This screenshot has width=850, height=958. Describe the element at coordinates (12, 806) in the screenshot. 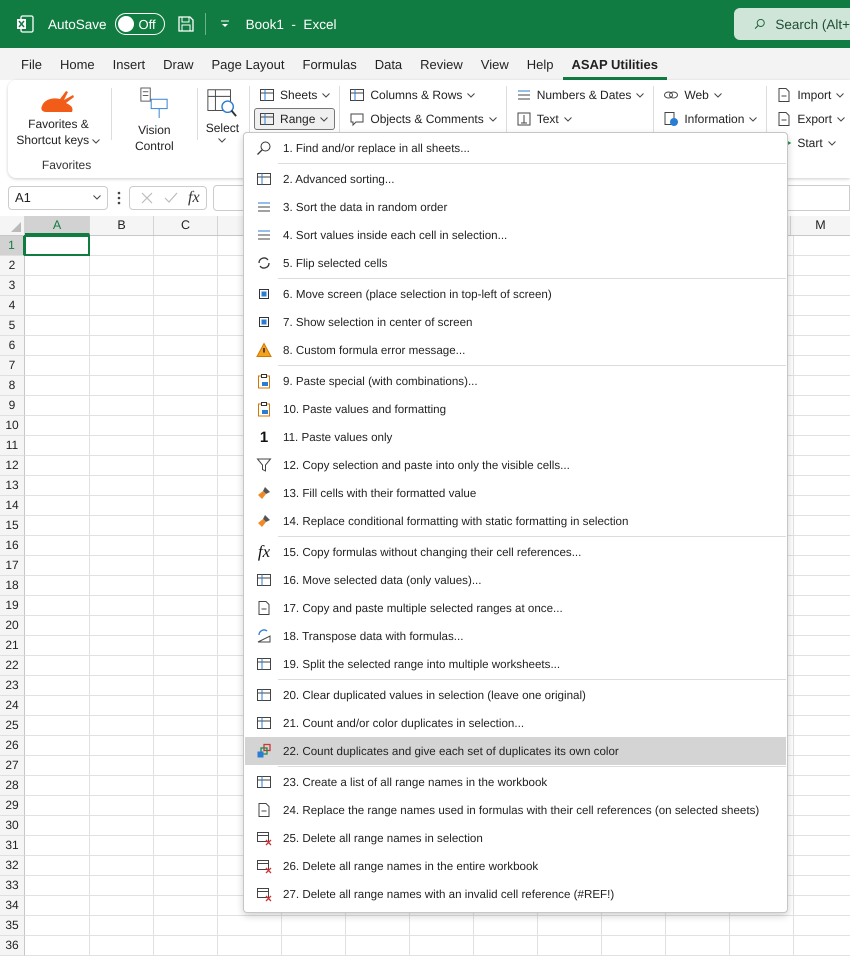

I see `row-header: 29` at that location.